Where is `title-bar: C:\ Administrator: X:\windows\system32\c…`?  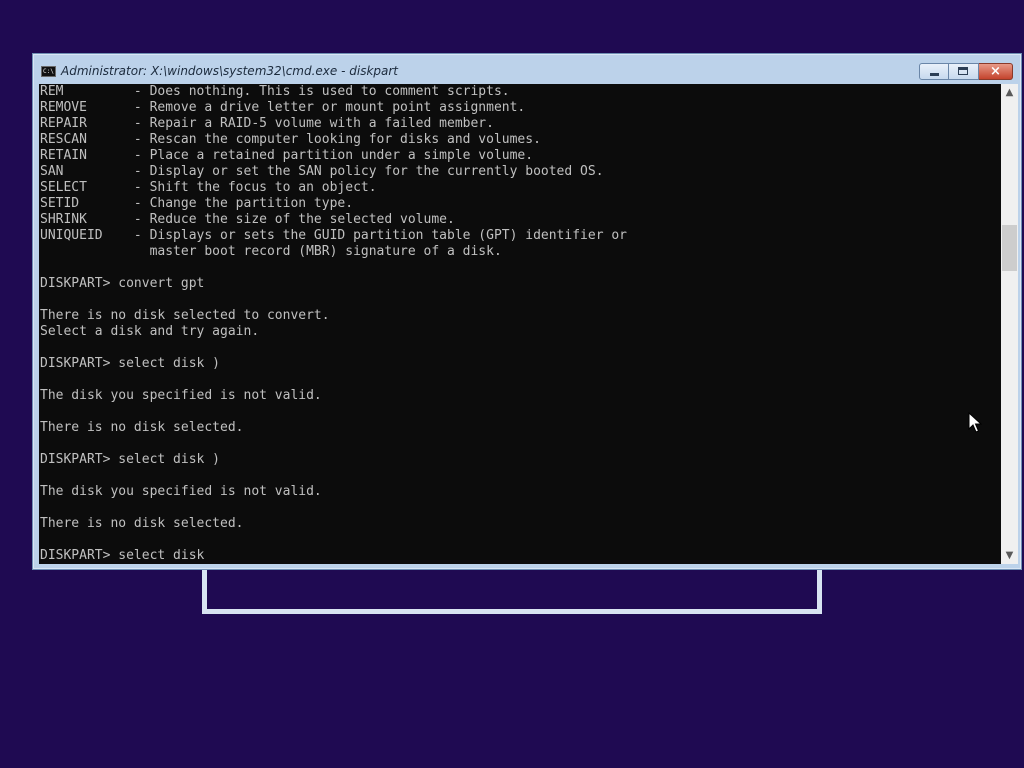
title-bar: C:\ Administrator: X:\windows\system32\c… is located at coordinates (527, 69).